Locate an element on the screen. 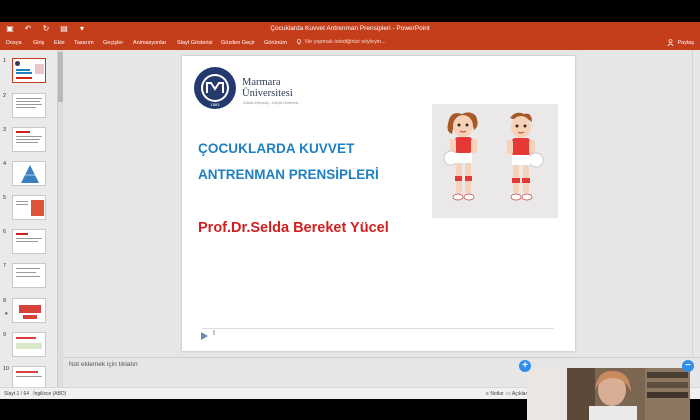  thumbnail-slide-7: 7 is located at coordinates (28, 278).